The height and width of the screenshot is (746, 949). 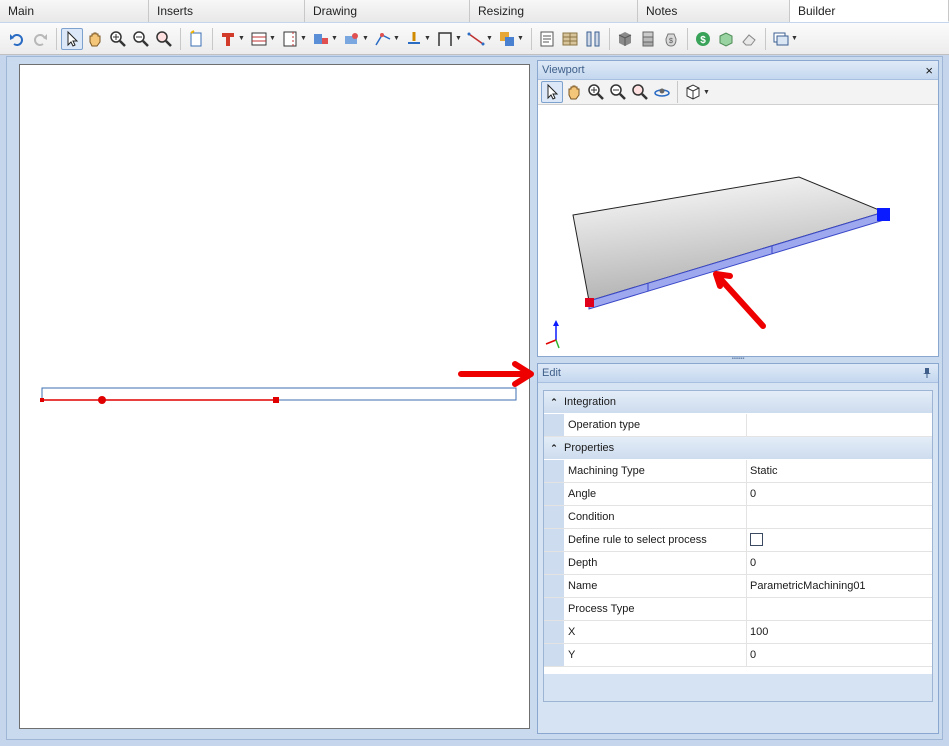 What do you see at coordinates (738, 359) in the screenshot?
I see `panel-splitter: ▪▪▪▪▪▪` at bounding box center [738, 359].